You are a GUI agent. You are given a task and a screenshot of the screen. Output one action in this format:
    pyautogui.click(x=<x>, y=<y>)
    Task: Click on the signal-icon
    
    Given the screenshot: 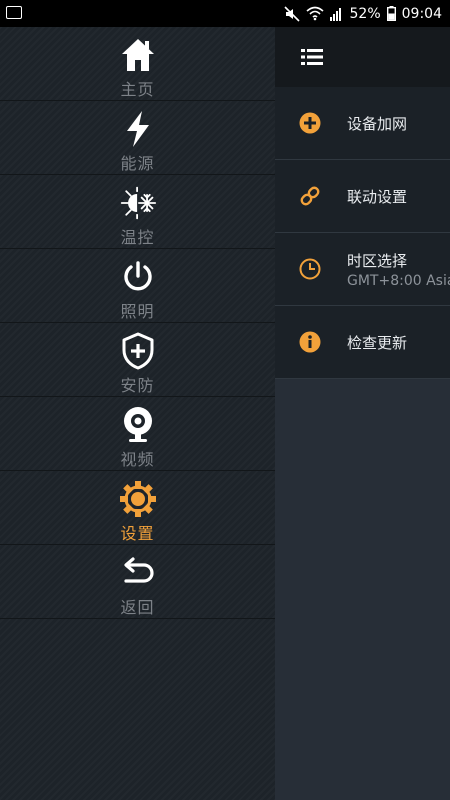 What is the action you would take?
    pyautogui.click(x=335, y=14)
    